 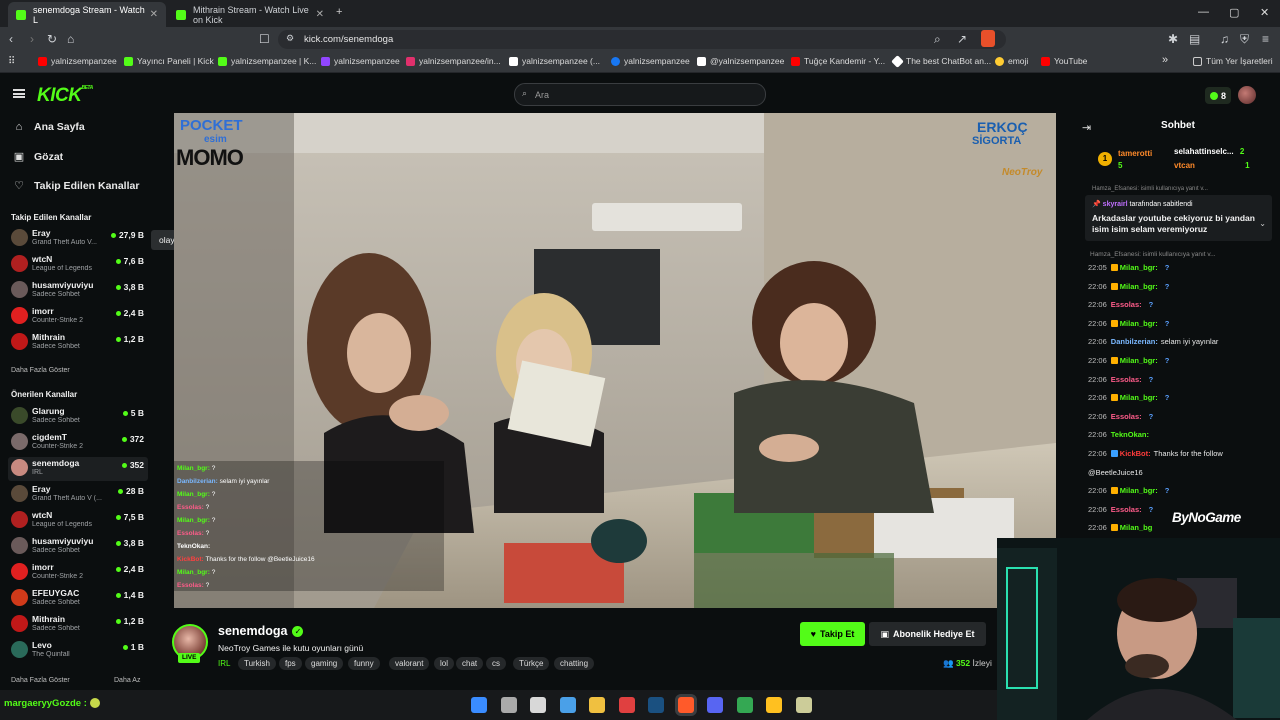 I want to click on stream-category-link: IRL, so click(x=224, y=663).